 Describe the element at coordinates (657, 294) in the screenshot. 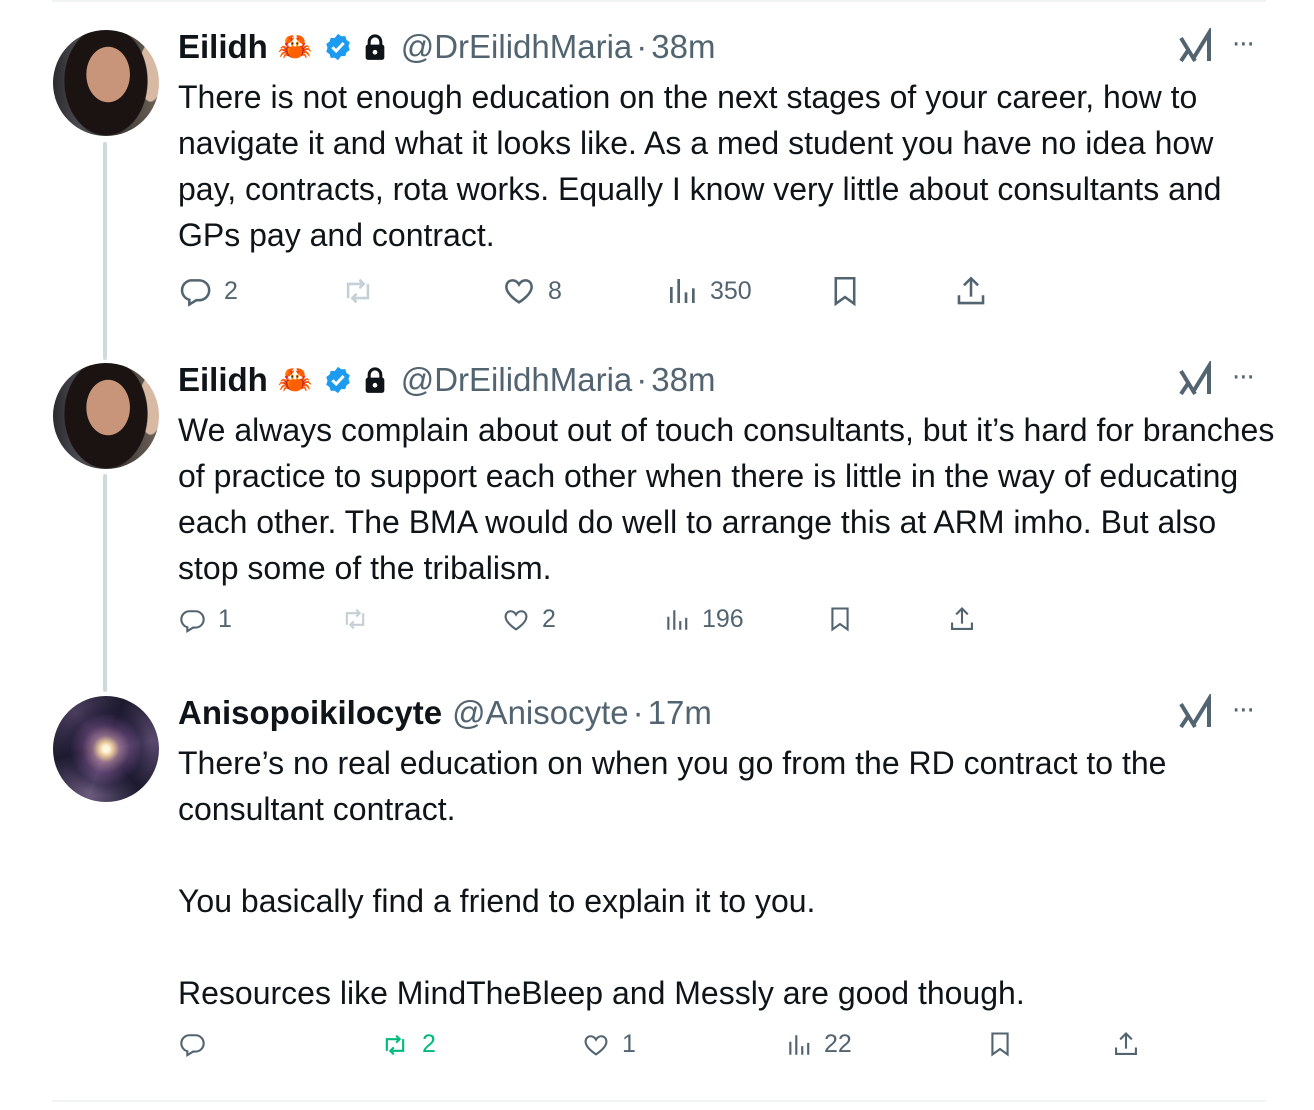

I see `tweet-actions: 2 8 350` at that location.